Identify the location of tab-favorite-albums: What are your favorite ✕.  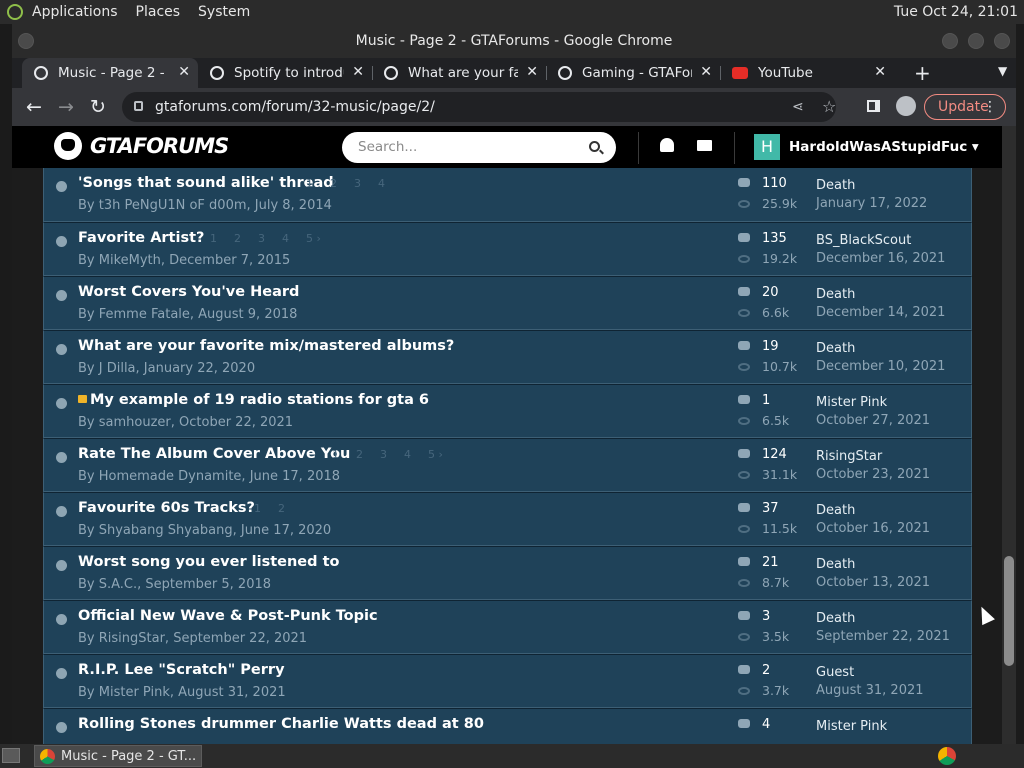
(459, 73).